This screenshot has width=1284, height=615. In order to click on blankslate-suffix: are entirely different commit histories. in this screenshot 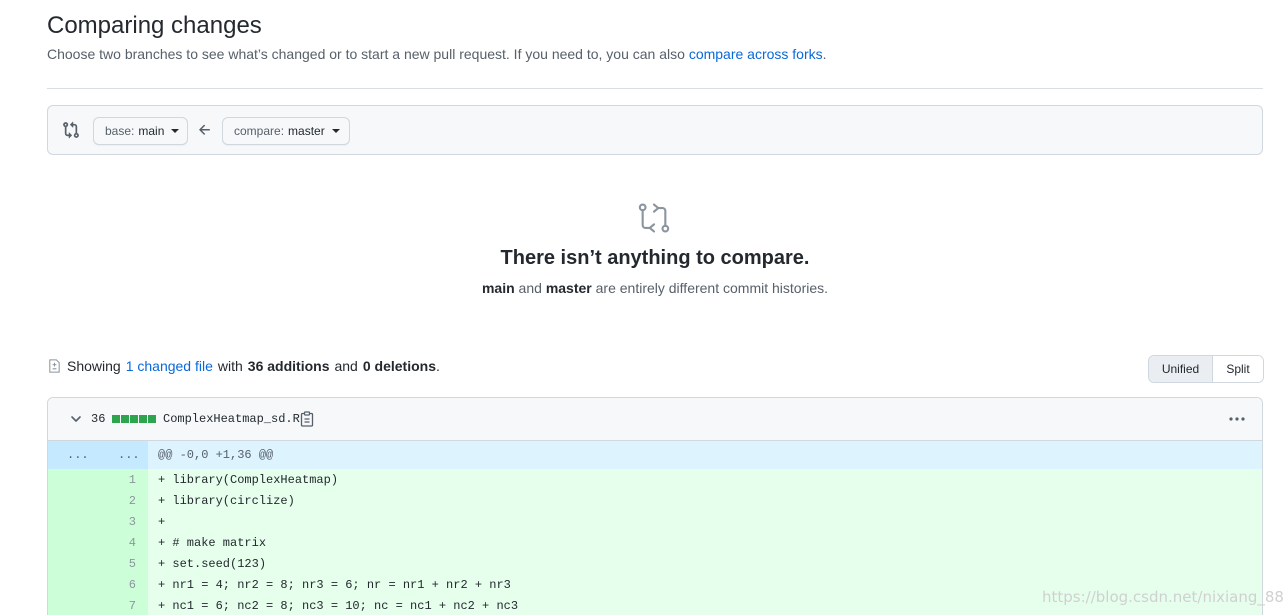, I will do `click(710, 288)`.